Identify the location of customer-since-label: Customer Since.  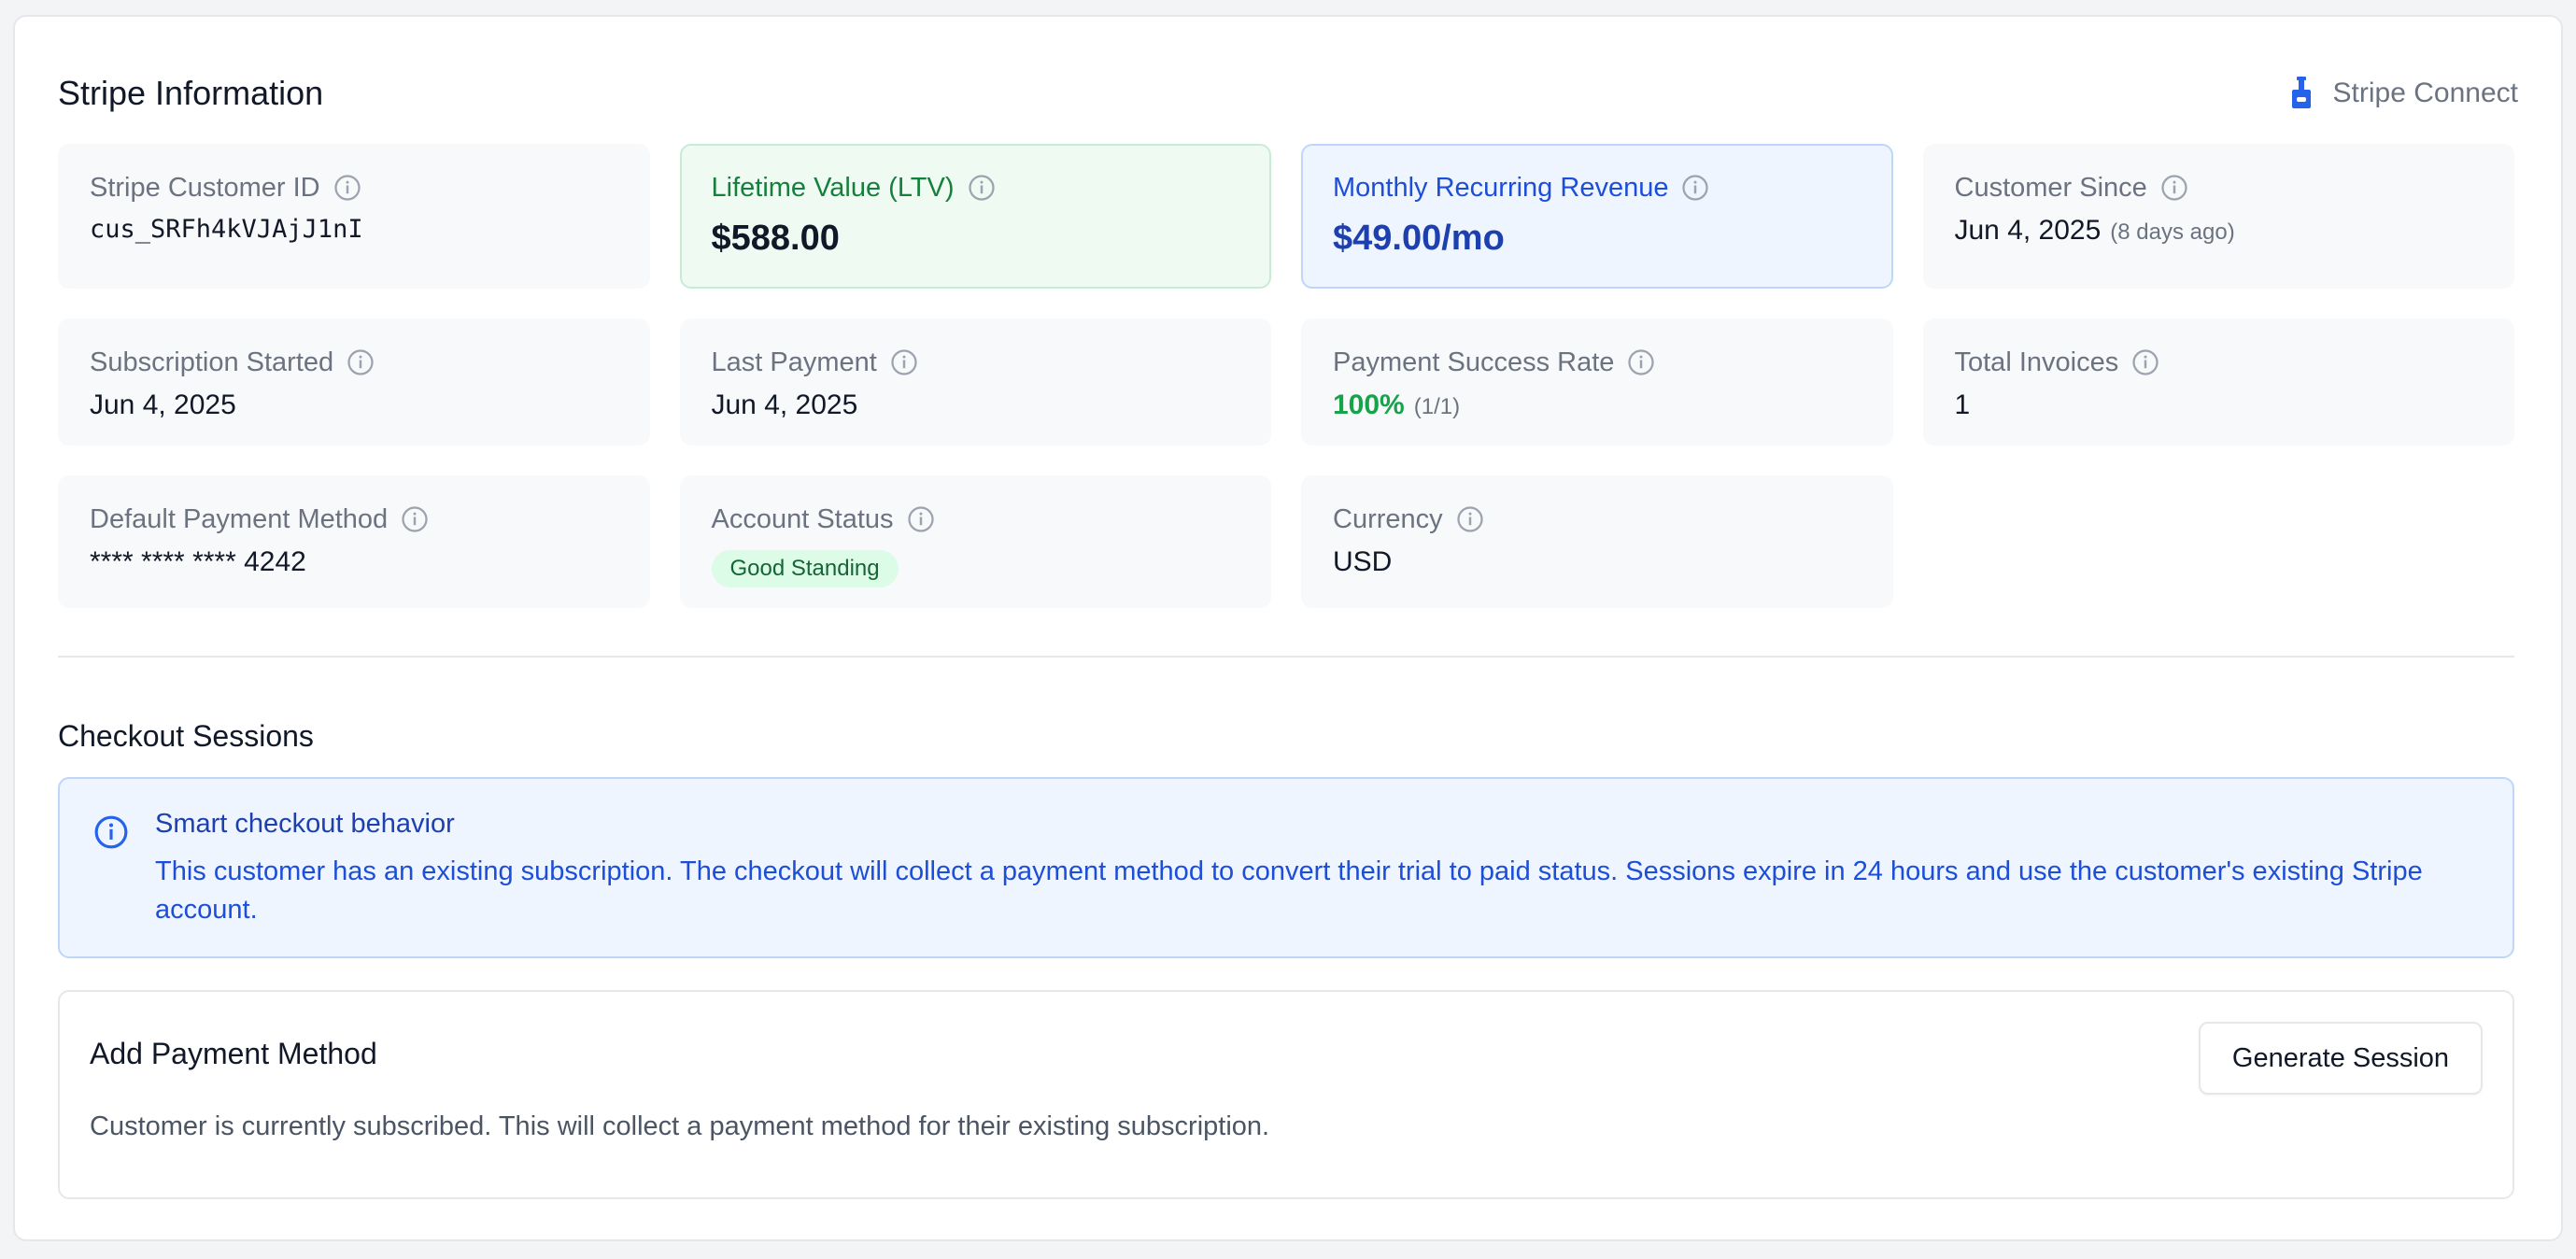
(2050, 187).